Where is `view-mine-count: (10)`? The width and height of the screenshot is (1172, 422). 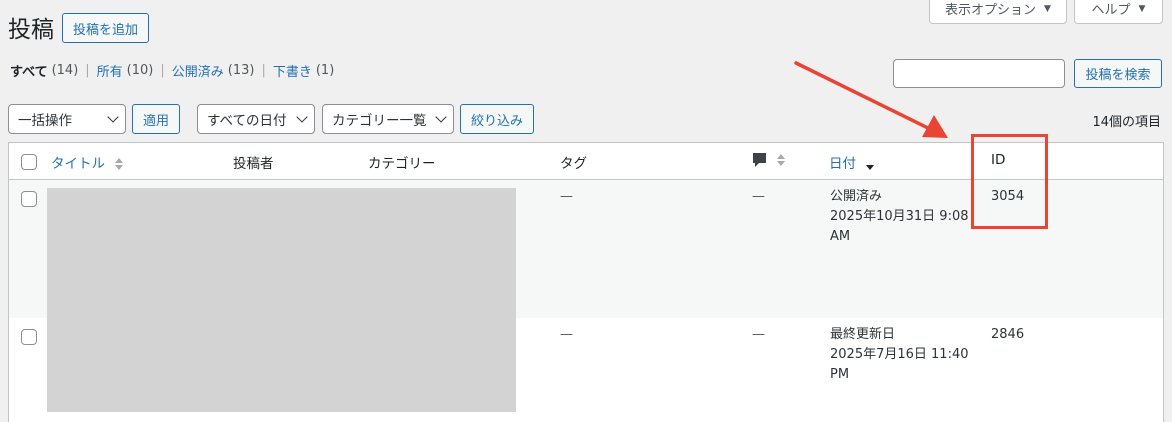
view-mine-count: (10) is located at coordinates (140, 70).